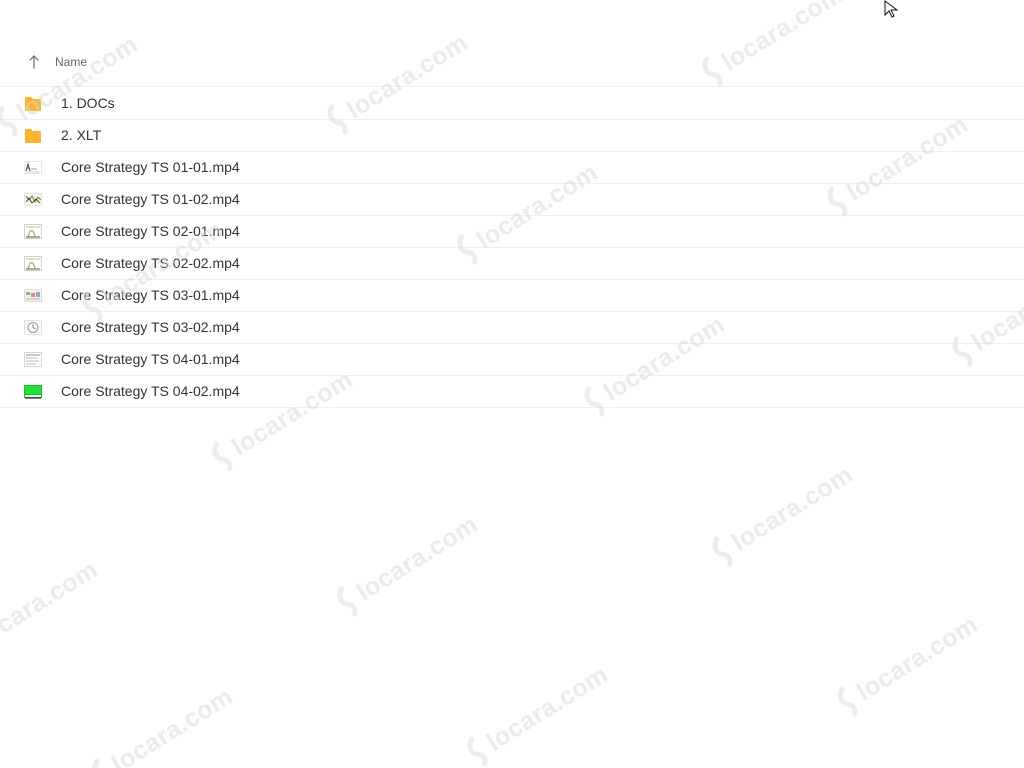  Describe the element at coordinates (891, 9) in the screenshot. I see `mouse-cursor-icon` at that location.